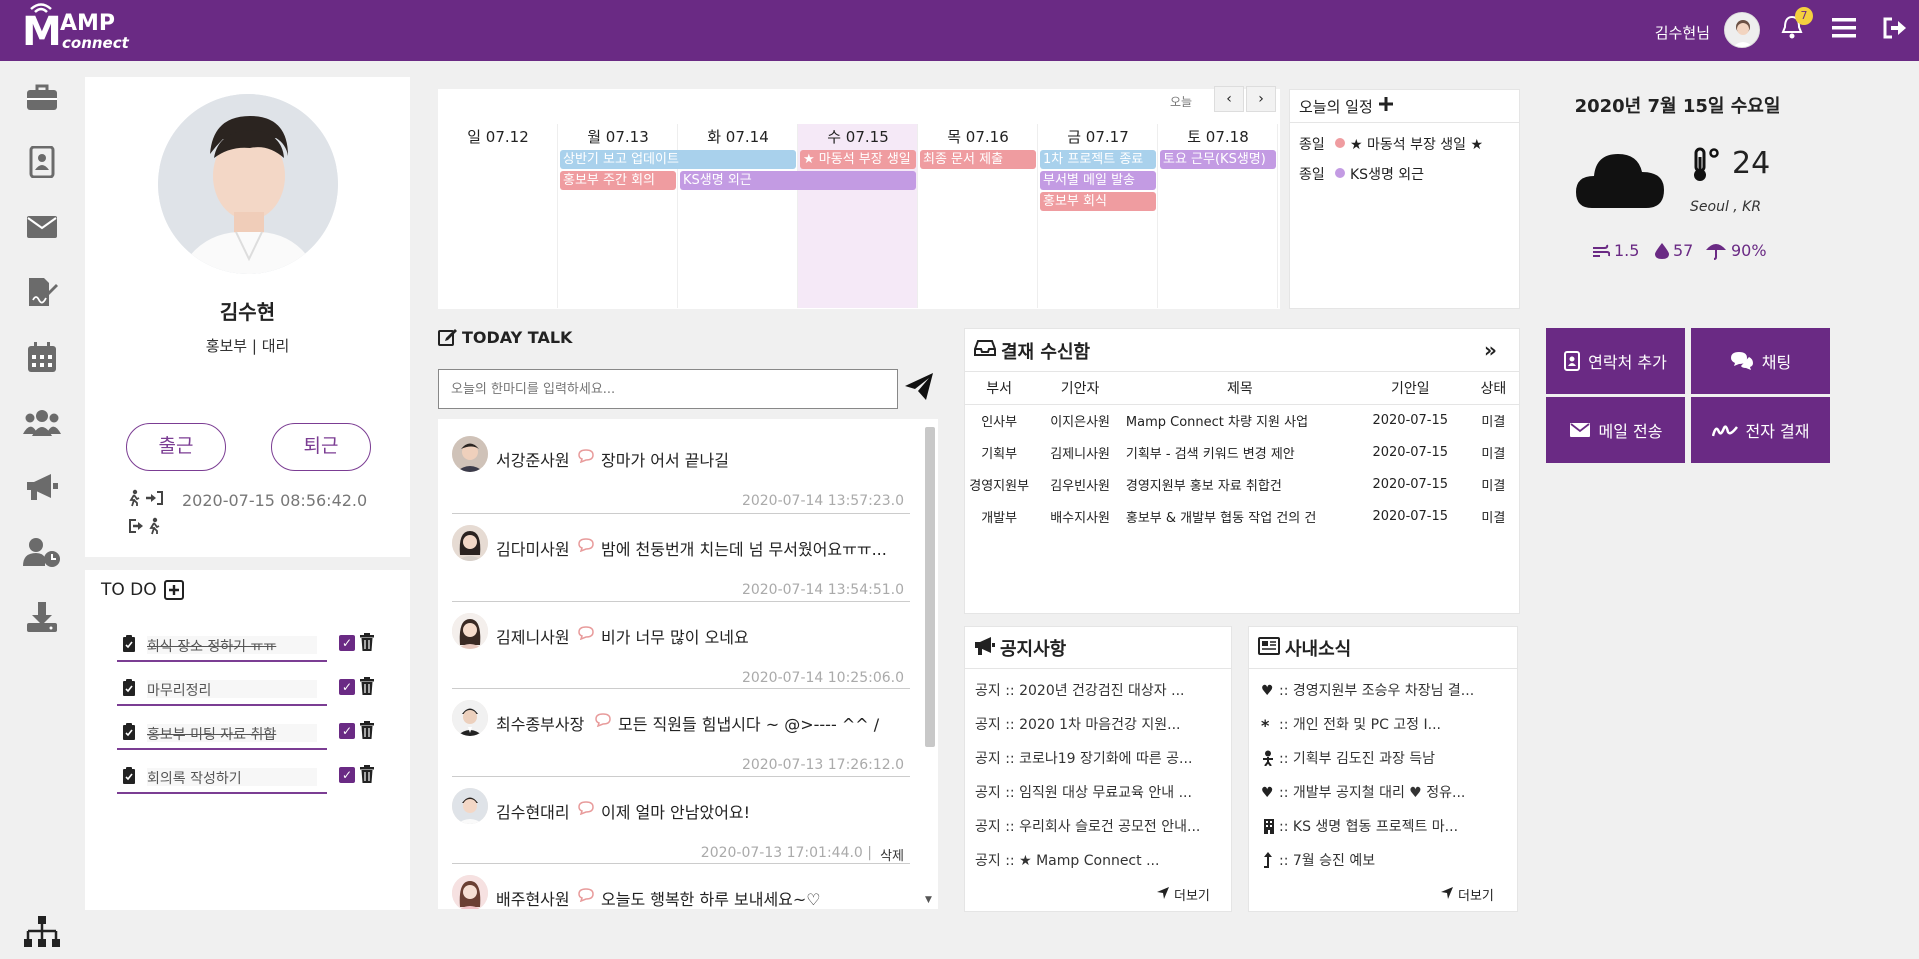 The image size is (1919, 959). What do you see at coordinates (822, 678) in the screenshot?
I see `talk-time: 2020-07-14 10:25:06.0` at bounding box center [822, 678].